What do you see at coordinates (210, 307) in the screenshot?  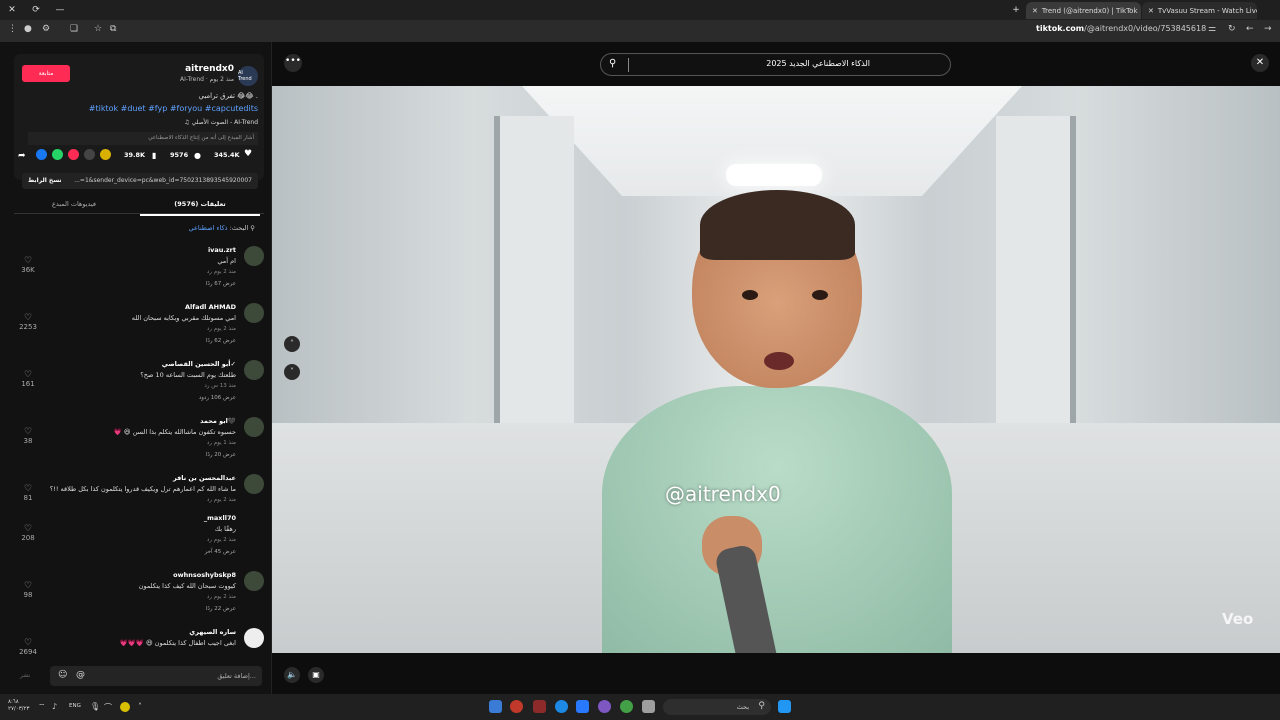 I see `commenter-name: Alfadl AHMAD` at bounding box center [210, 307].